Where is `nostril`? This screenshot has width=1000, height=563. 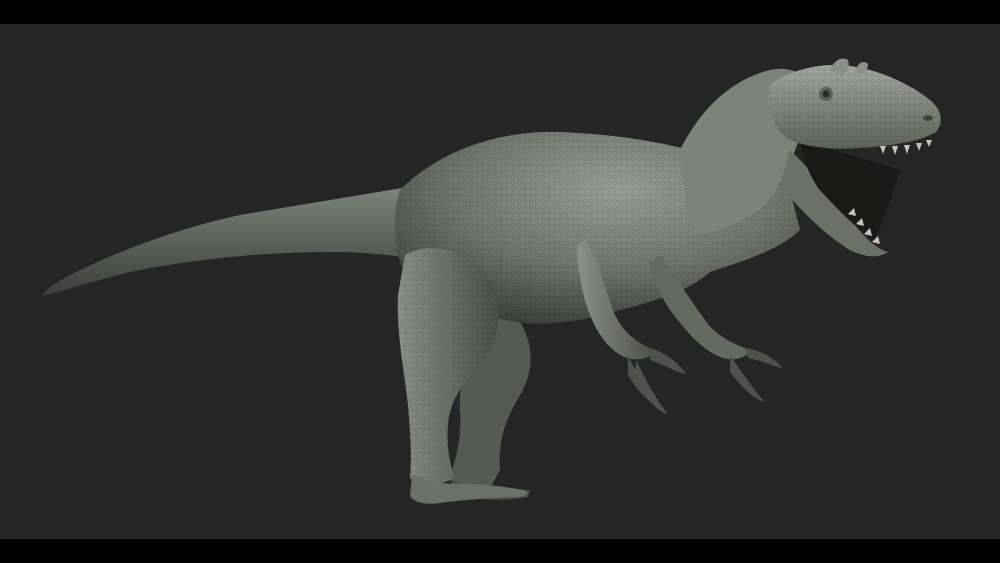 nostril is located at coordinates (928, 118).